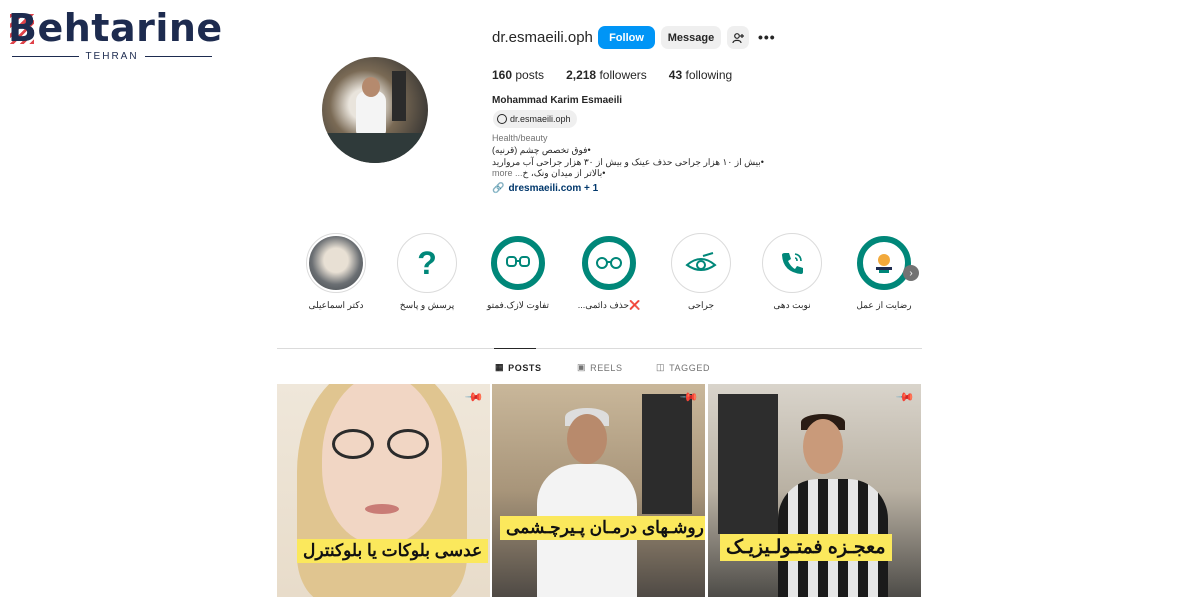 The image size is (1200, 600). I want to click on threads-handle: dr.esmaeili.oph, so click(540, 119).